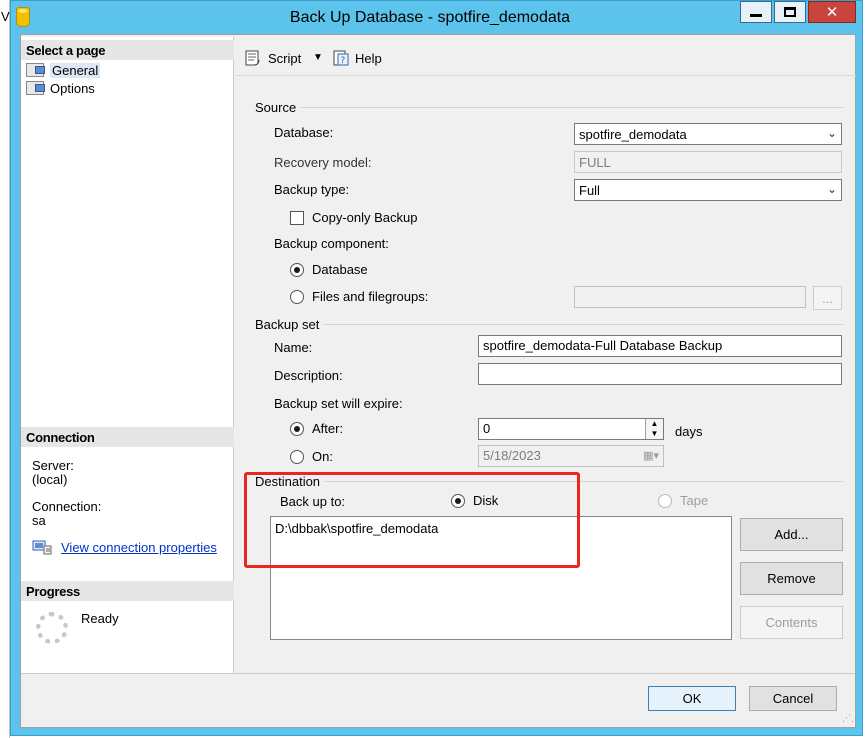  Describe the element at coordinates (53, 465) in the screenshot. I see `server-label: Server:` at that location.